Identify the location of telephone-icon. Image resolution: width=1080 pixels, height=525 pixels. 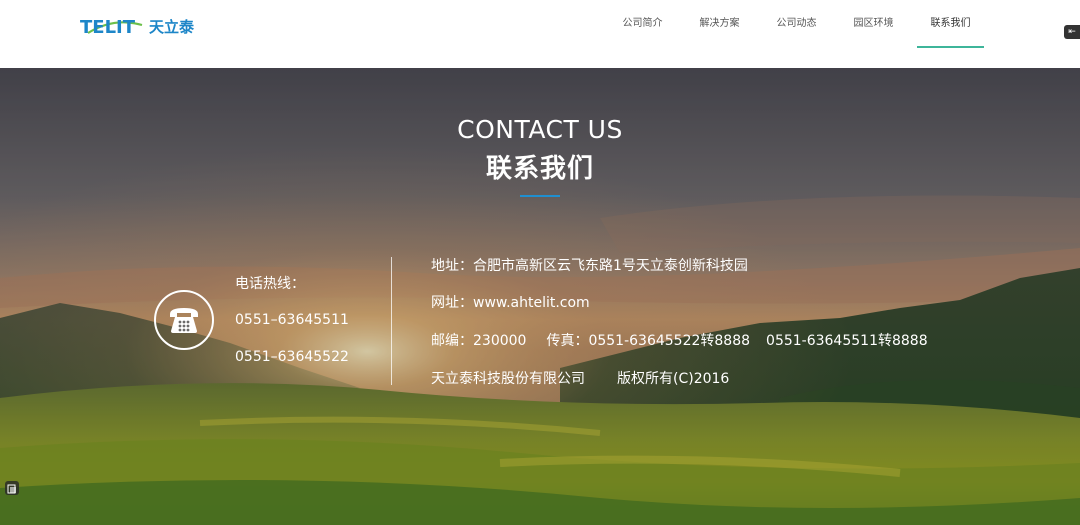
(184, 320).